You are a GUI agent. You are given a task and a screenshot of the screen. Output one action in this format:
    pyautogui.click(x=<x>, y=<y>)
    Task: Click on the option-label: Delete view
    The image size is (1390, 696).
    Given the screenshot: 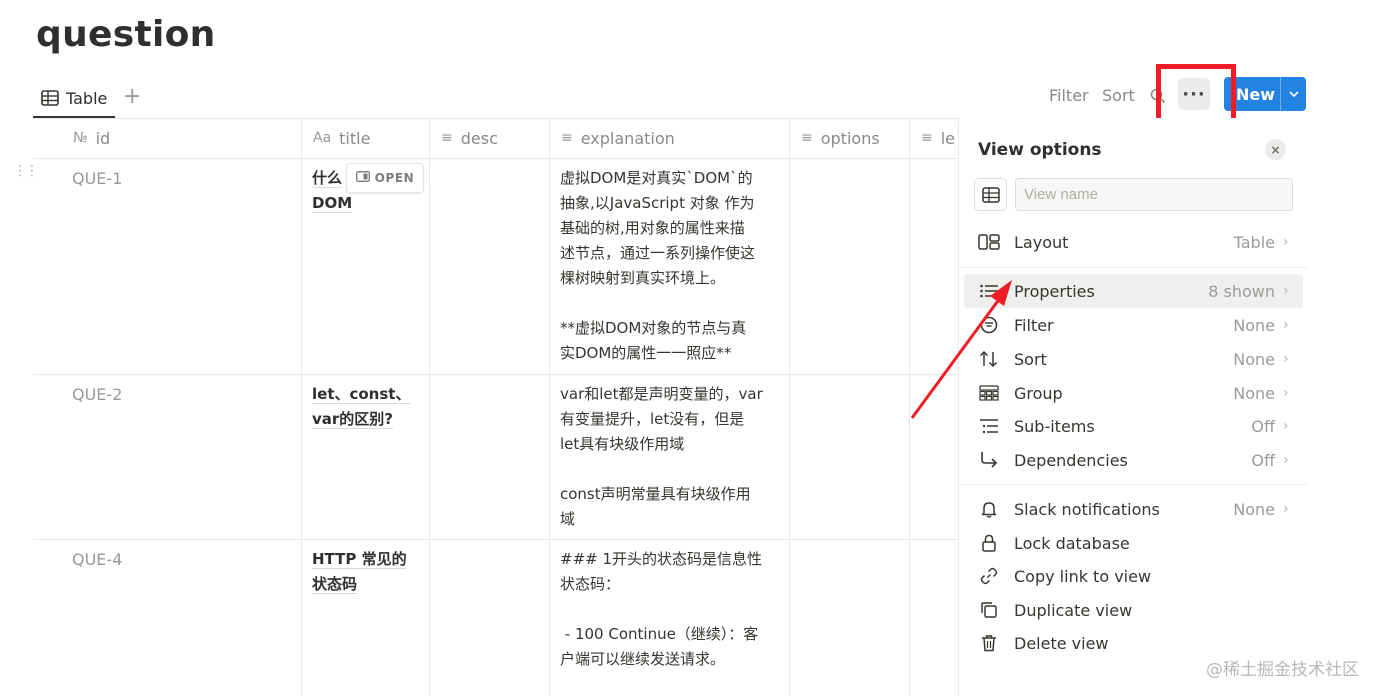 What is the action you would take?
    pyautogui.click(x=1061, y=643)
    